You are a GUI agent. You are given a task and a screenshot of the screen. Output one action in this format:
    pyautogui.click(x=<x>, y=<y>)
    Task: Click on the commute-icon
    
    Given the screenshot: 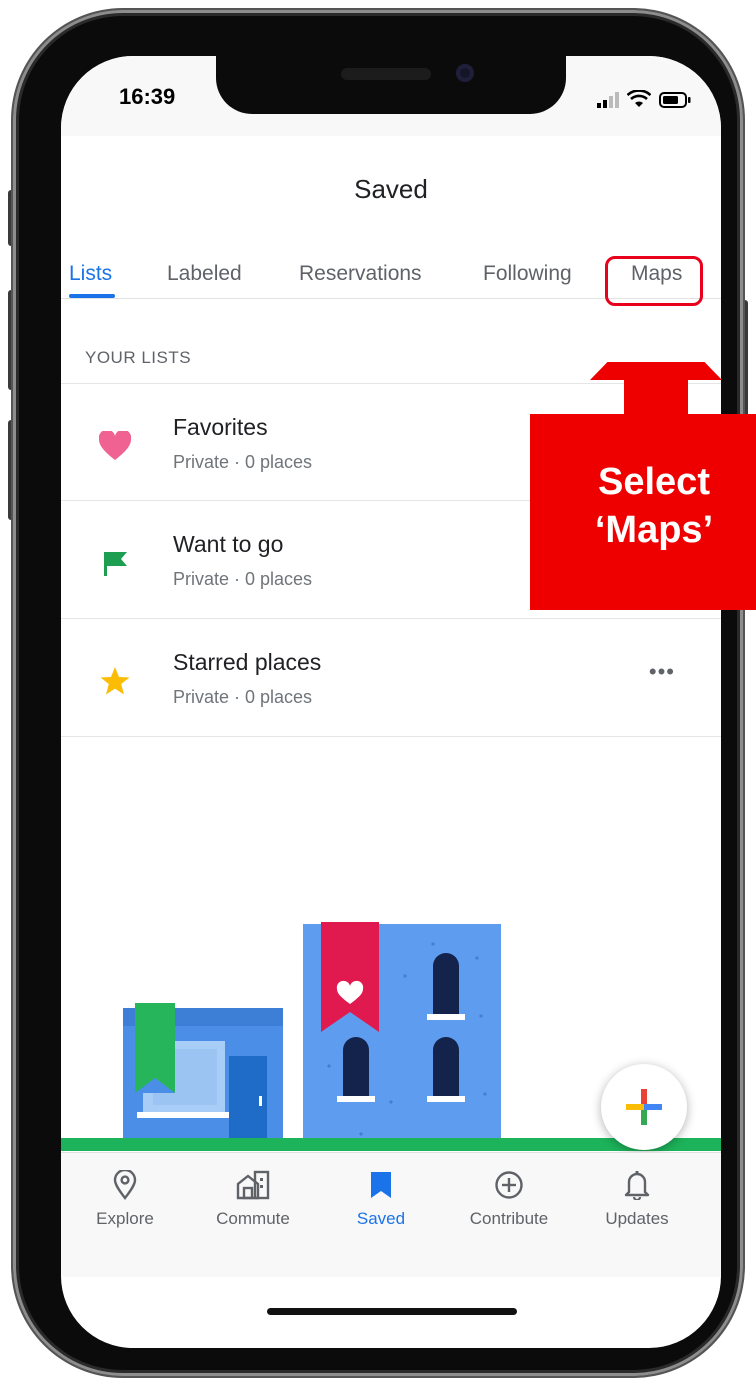 What is the action you would take?
    pyautogui.click(x=253, y=1185)
    